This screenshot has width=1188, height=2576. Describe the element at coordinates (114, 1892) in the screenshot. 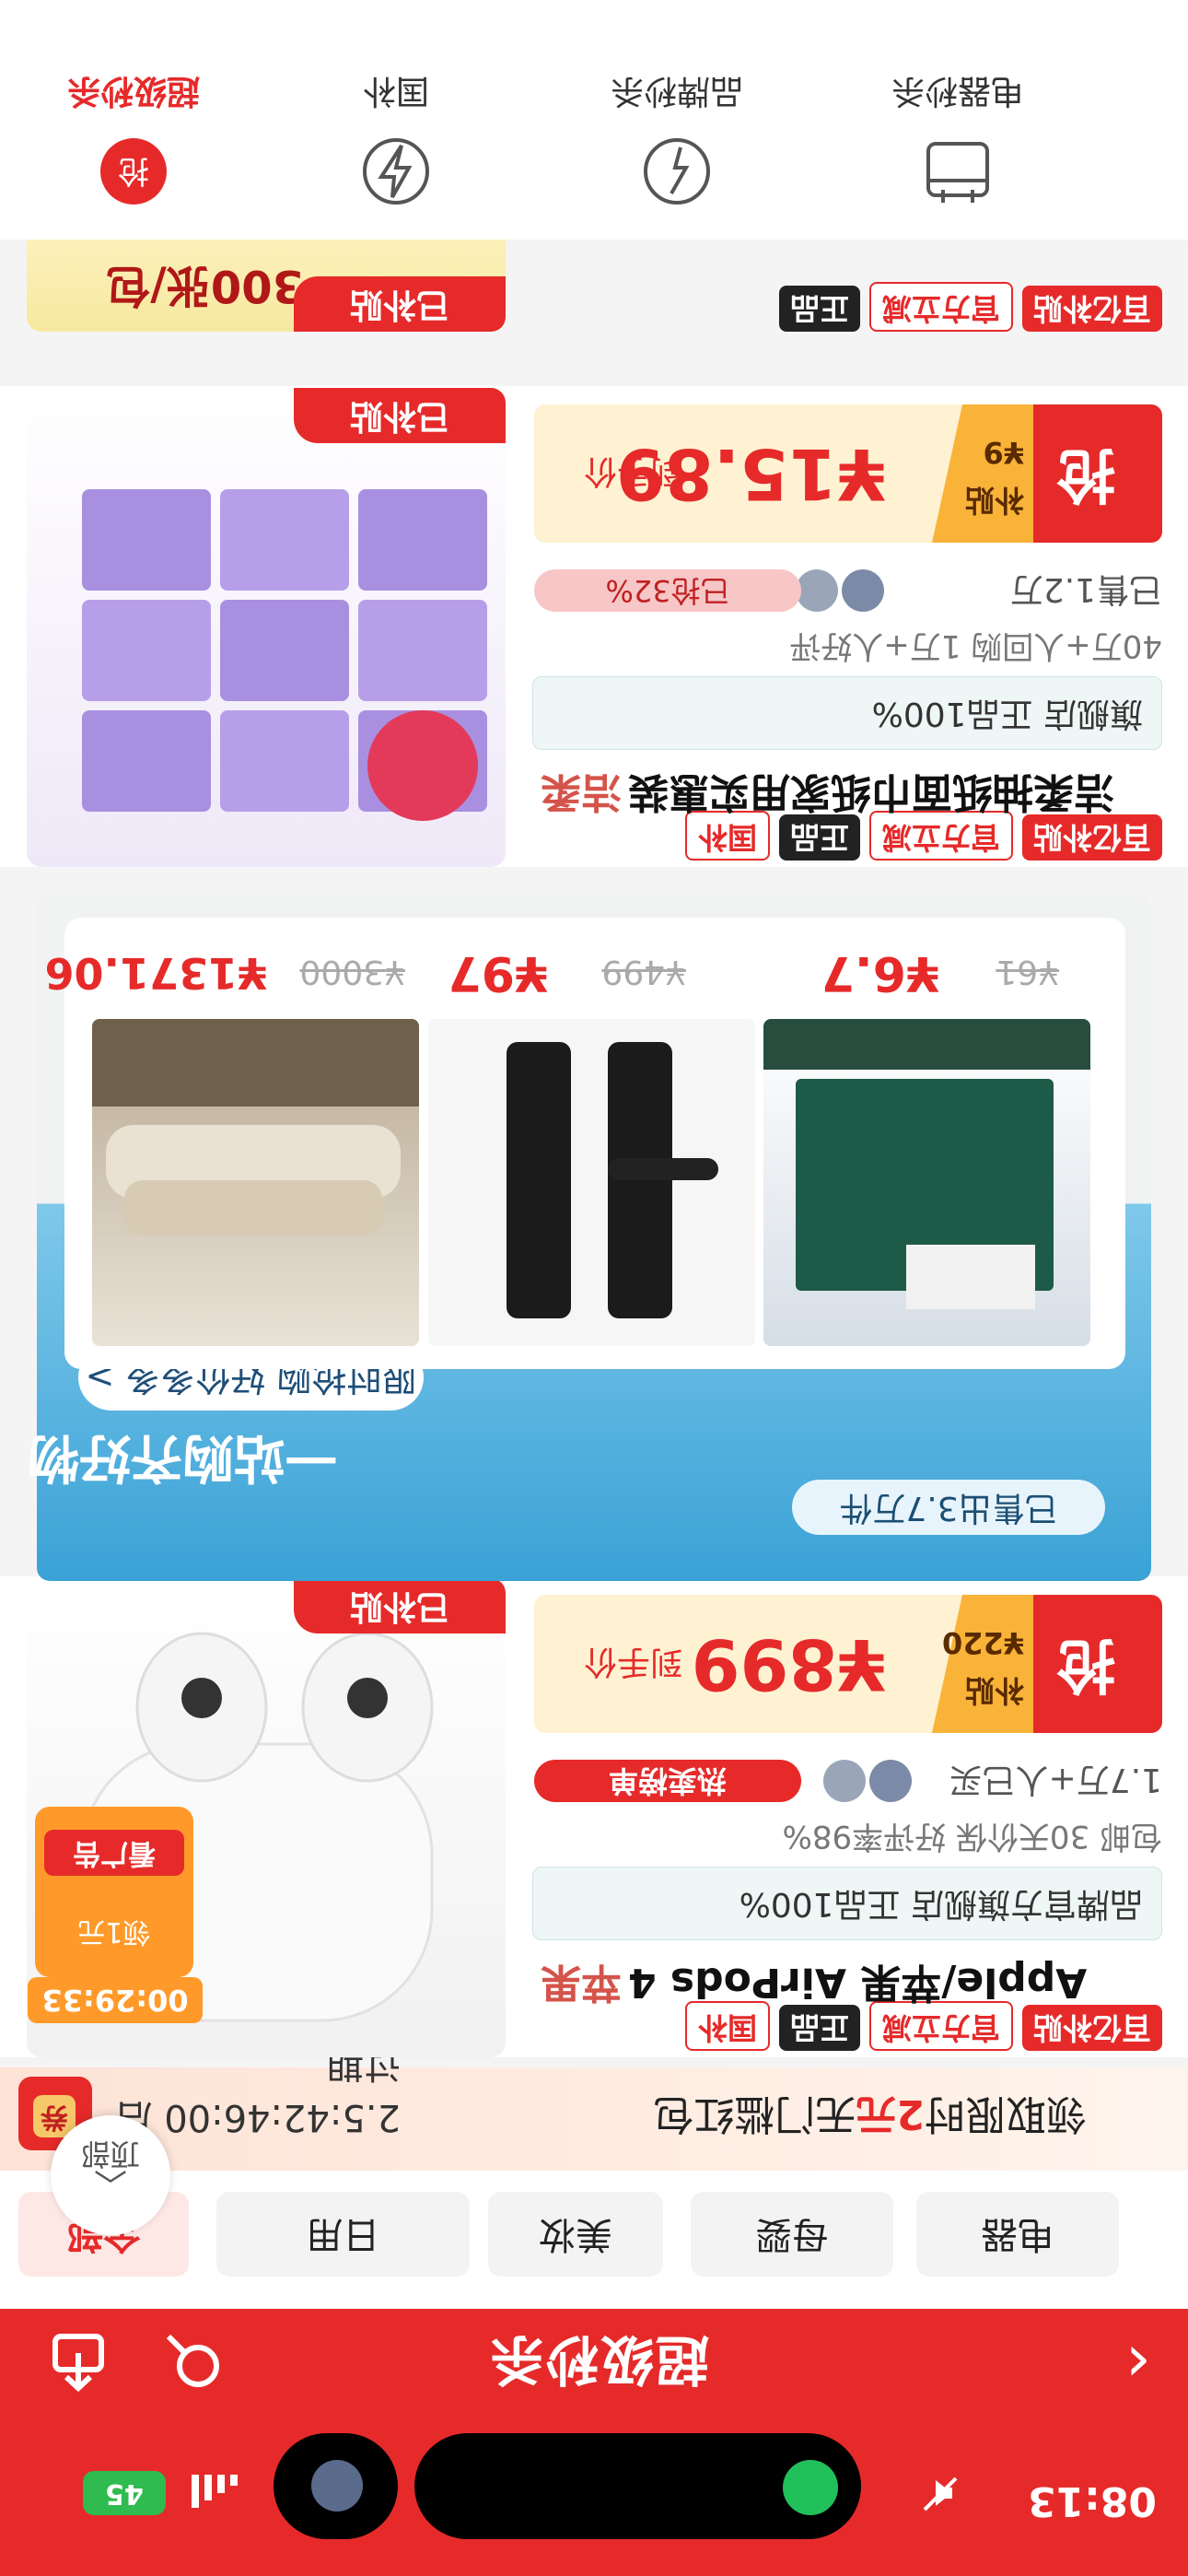

I see `ad-reward-widget: 领1元 看广告` at that location.